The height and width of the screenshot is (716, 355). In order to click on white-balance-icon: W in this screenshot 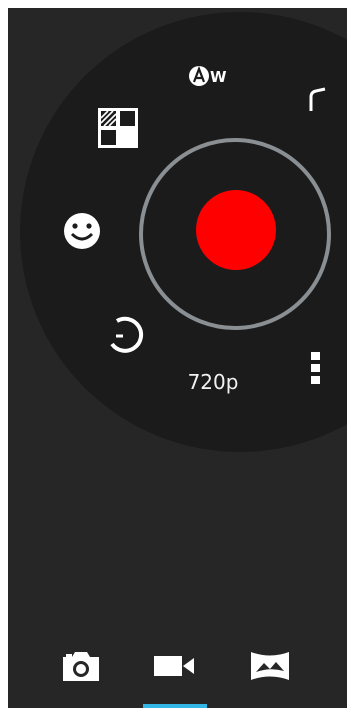, I will do `click(213, 76)`.